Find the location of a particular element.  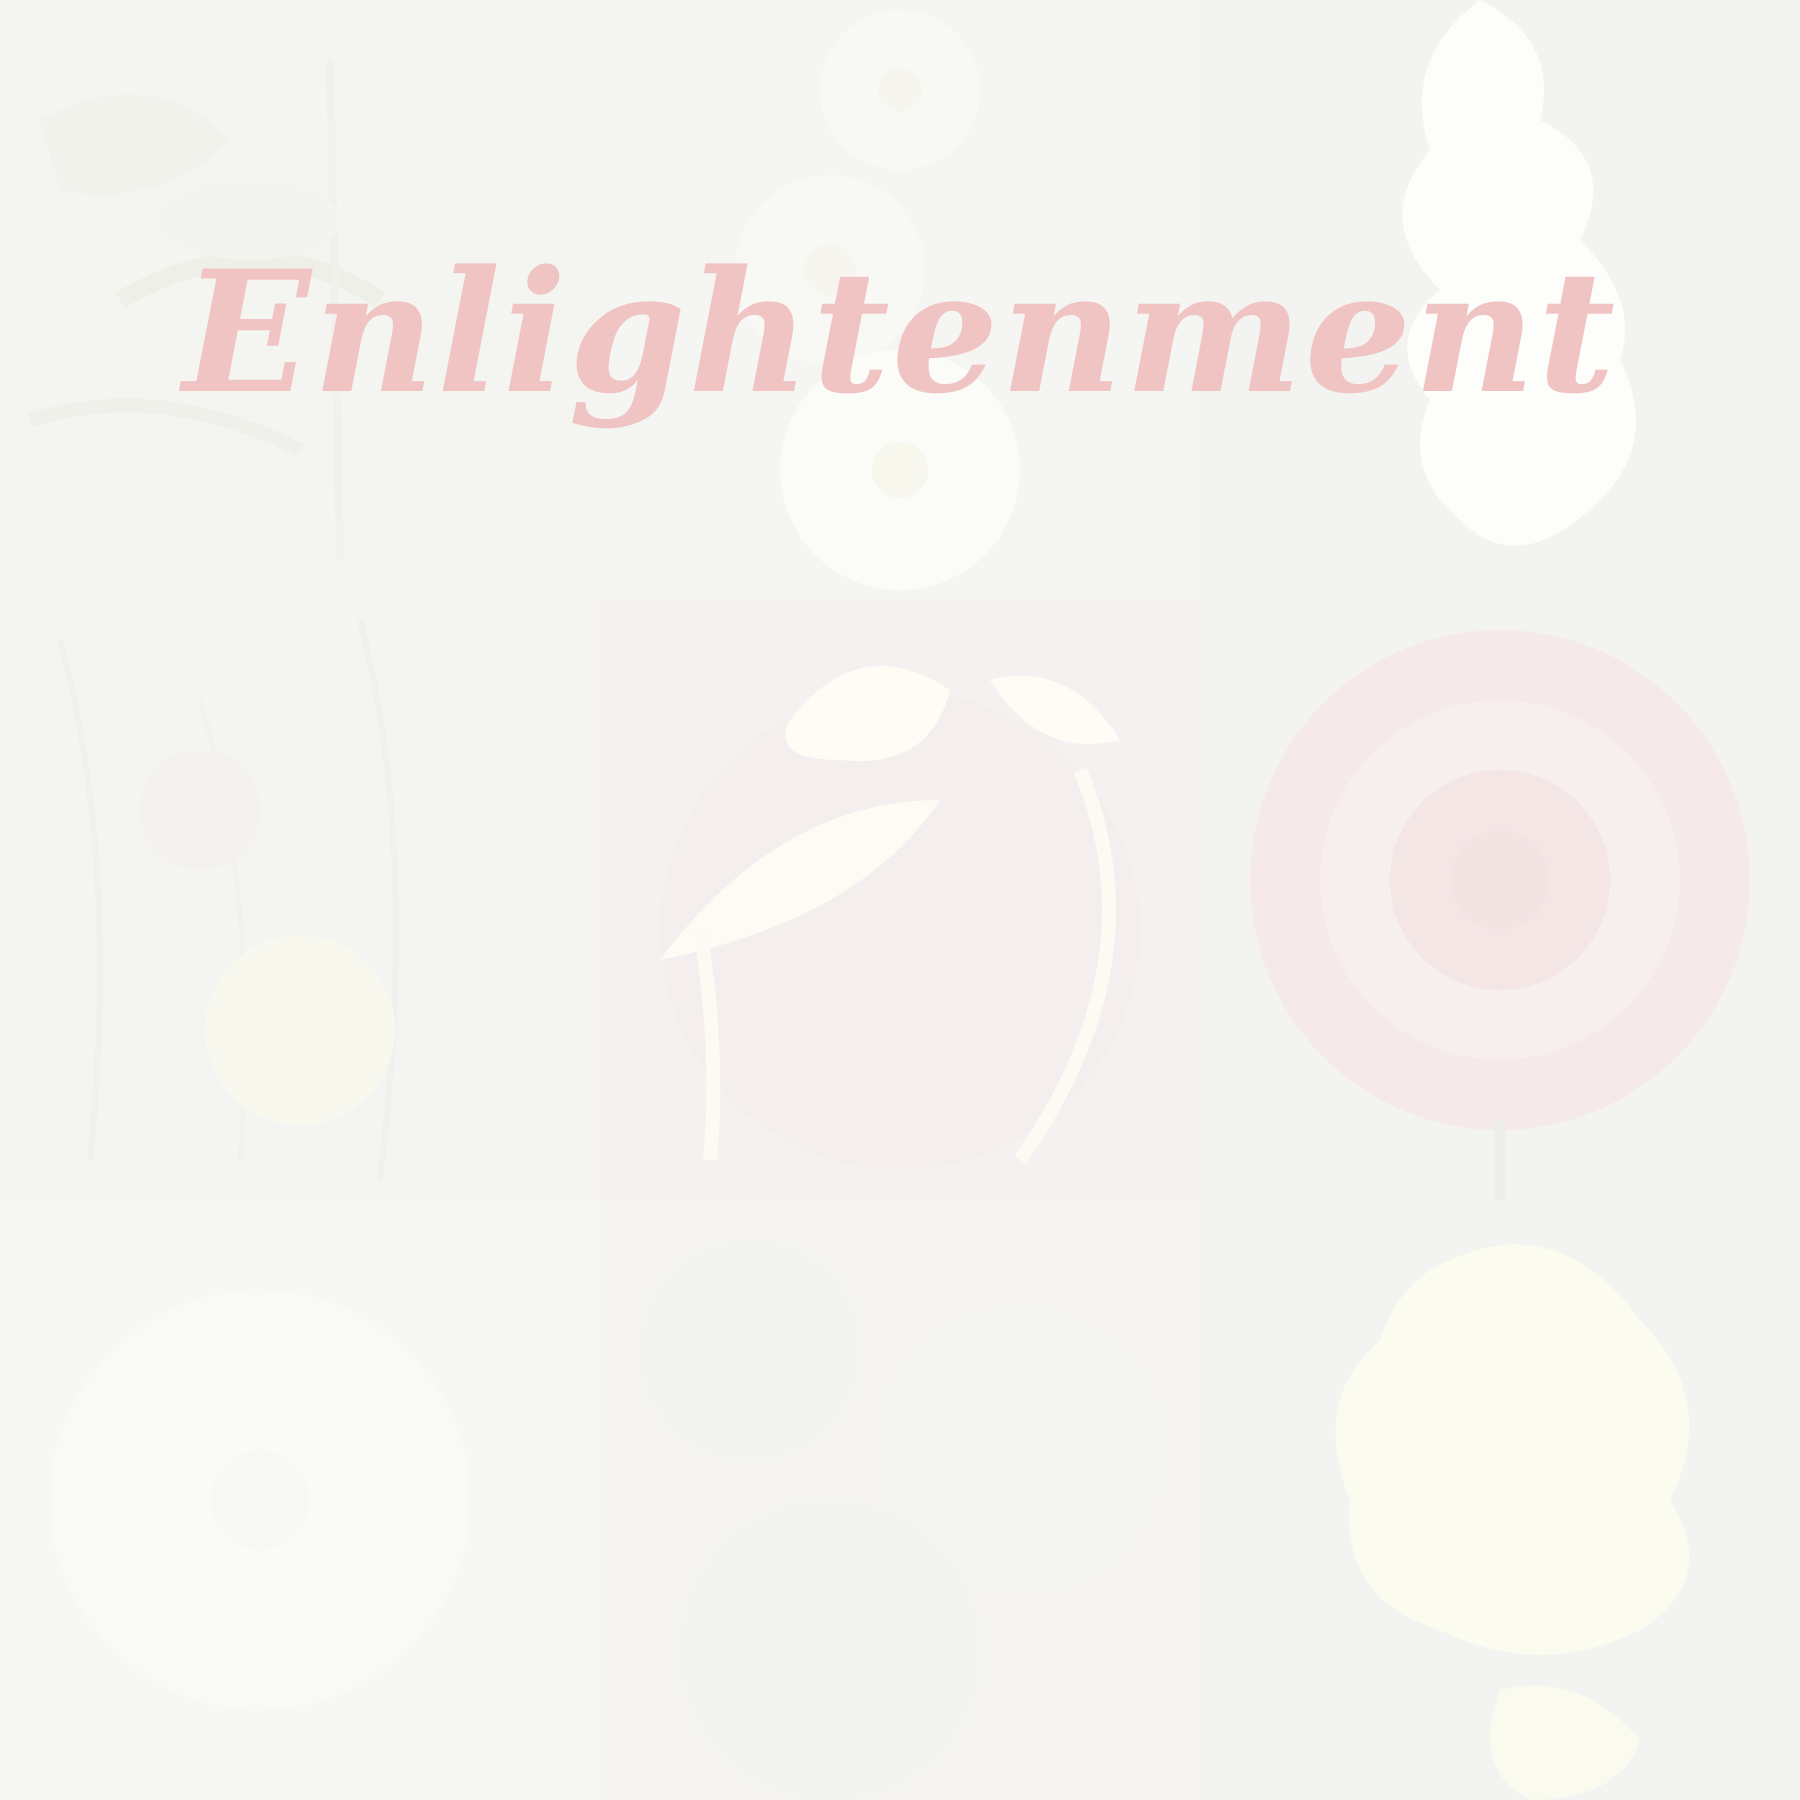

photo-tile-red-flower is located at coordinates (900, 900).